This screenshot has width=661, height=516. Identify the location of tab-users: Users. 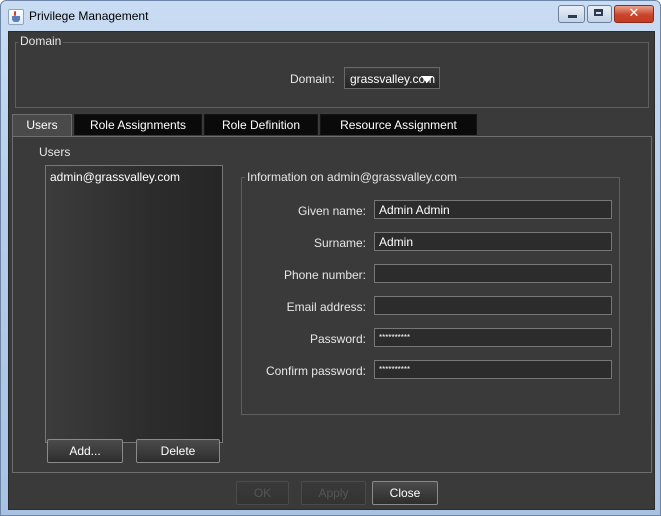
(42, 125).